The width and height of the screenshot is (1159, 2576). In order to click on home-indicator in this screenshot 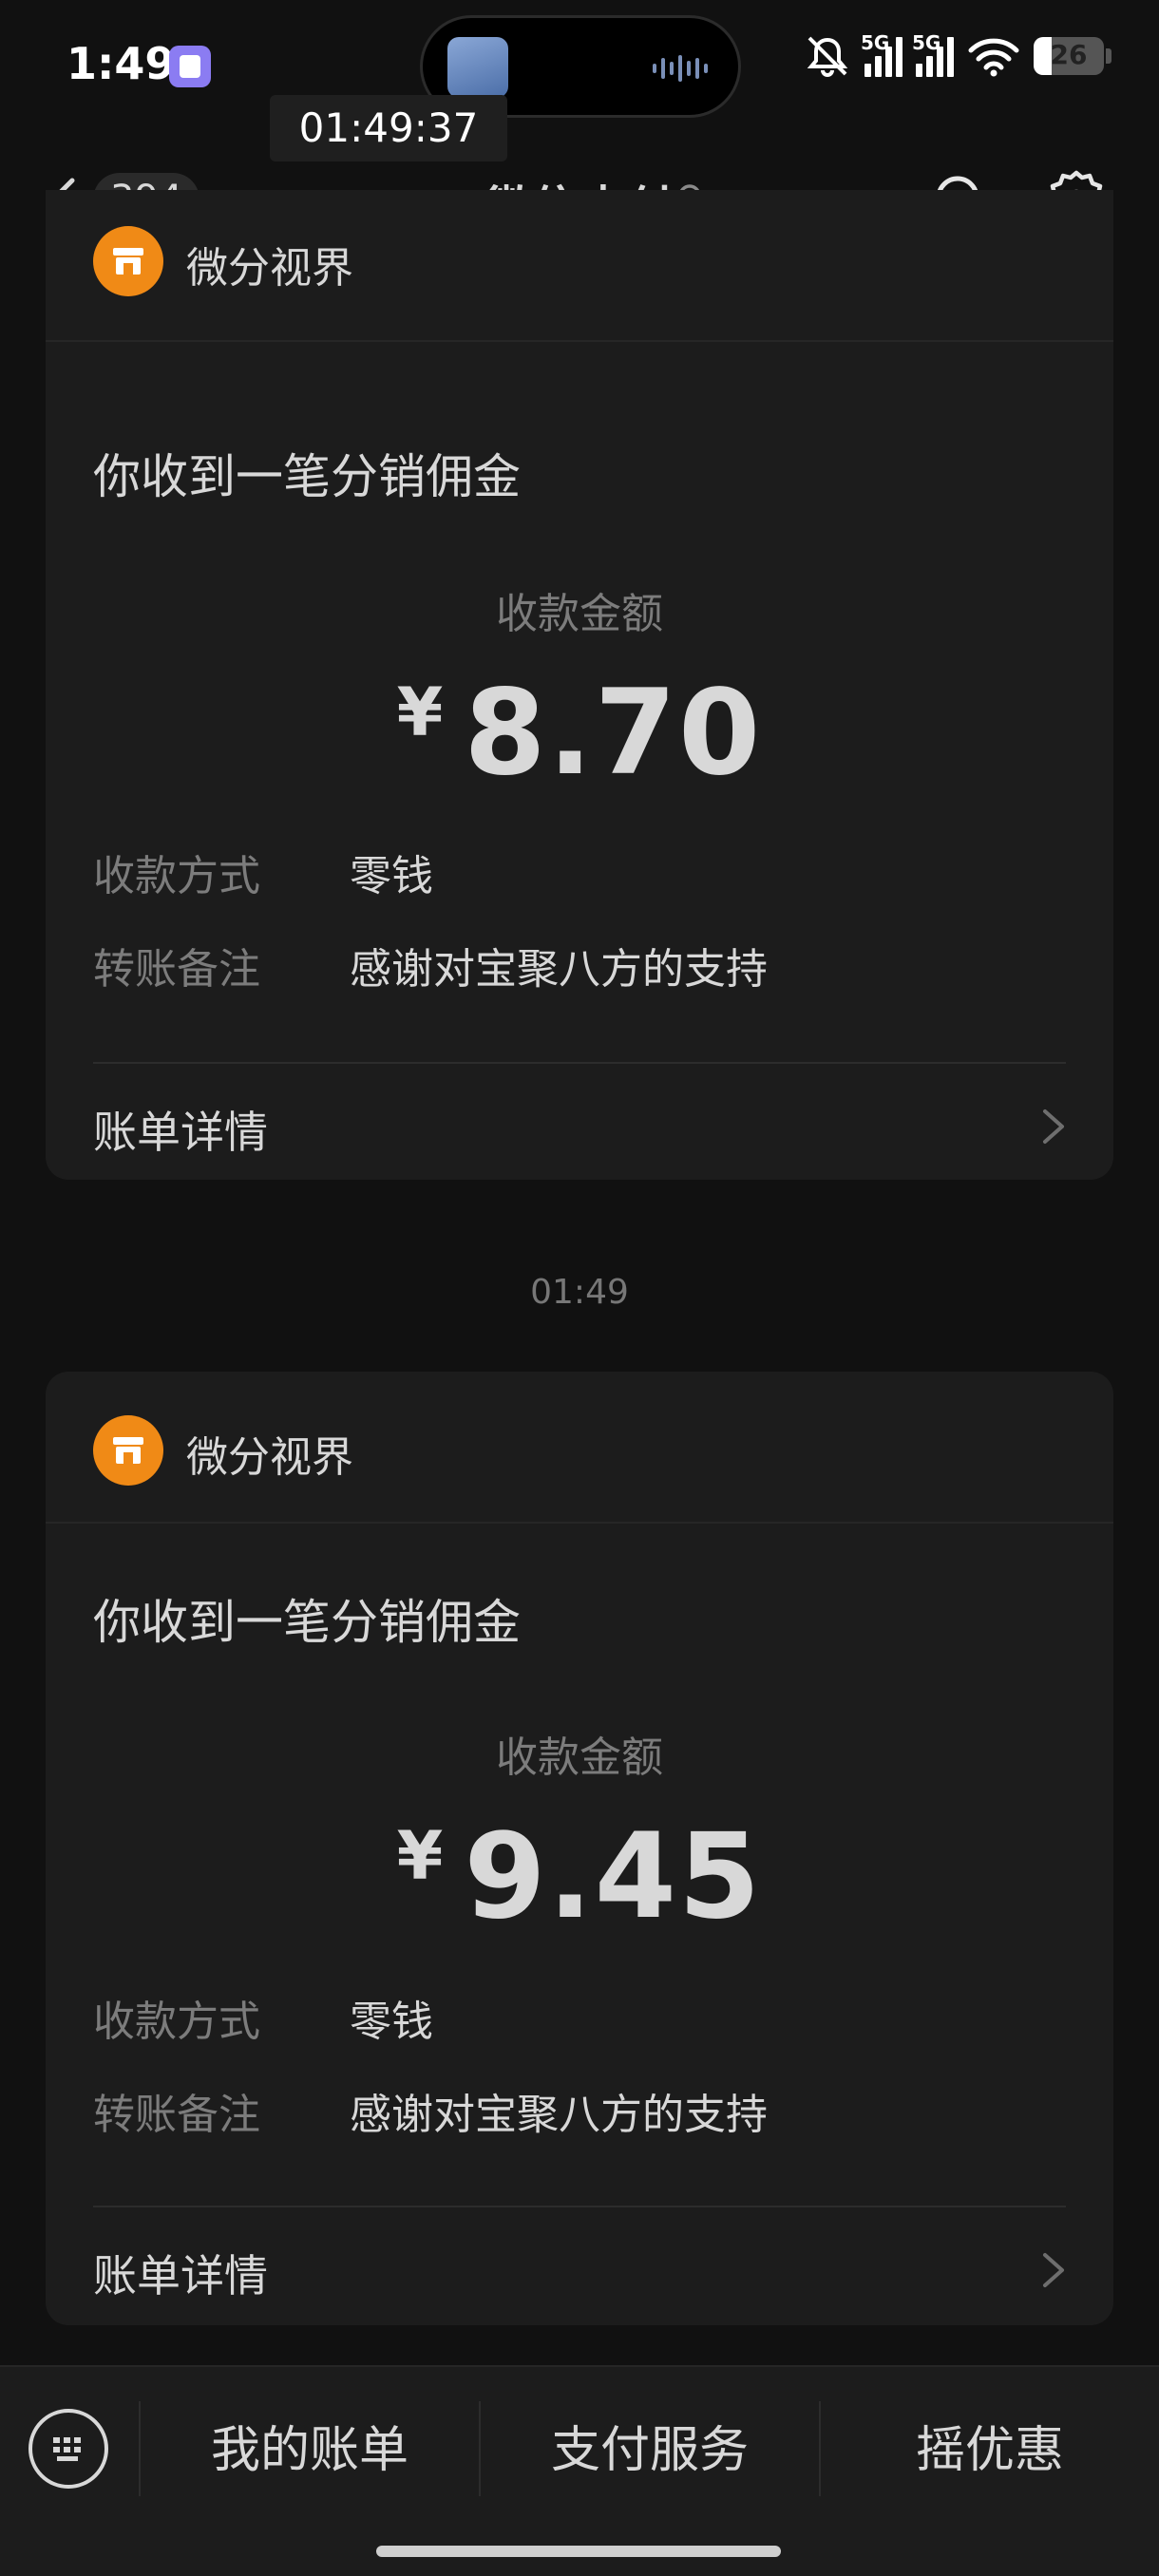, I will do `click(578, 2551)`.